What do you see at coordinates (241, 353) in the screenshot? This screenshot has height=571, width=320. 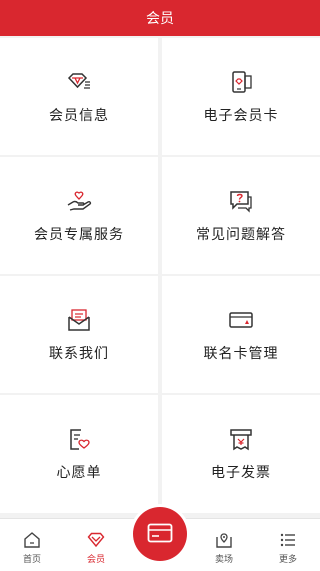 I see `menu-label: 联名卡管理` at bounding box center [241, 353].